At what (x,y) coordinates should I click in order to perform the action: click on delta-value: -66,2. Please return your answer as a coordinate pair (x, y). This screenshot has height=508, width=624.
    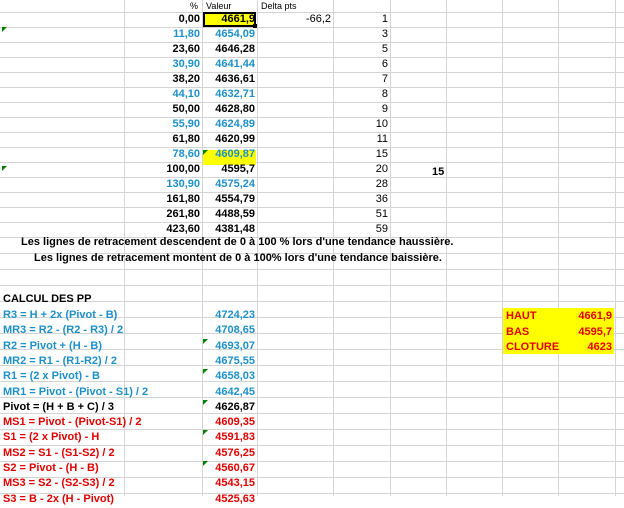
    Looking at the image, I should click on (295, 19).